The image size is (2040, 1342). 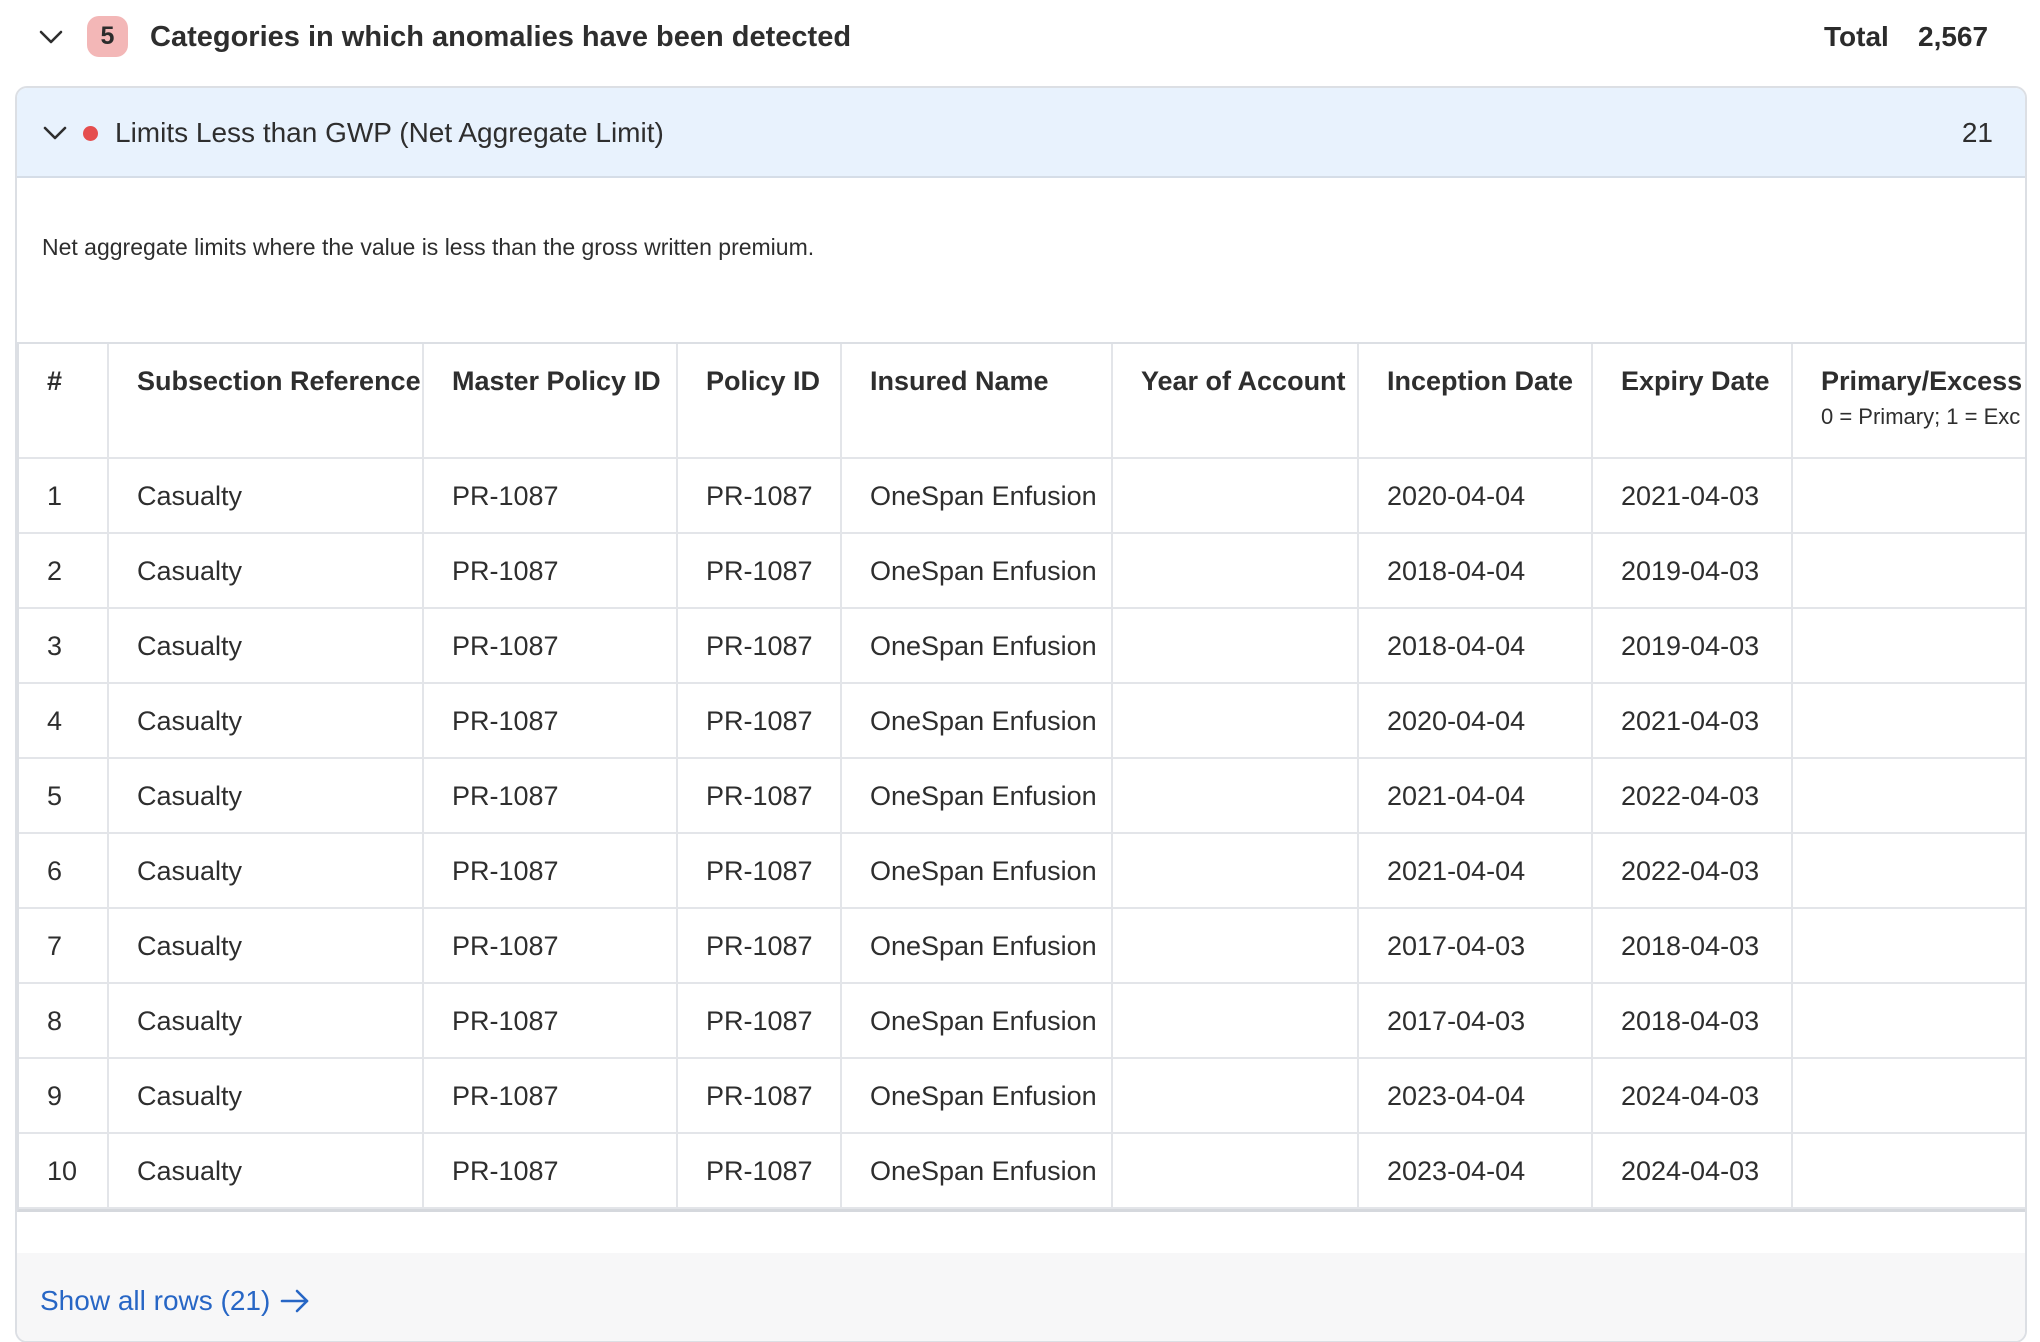 What do you see at coordinates (1953, 36) in the screenshot?
I see `total-value: 2,567` at bounding box center [1953, 36].